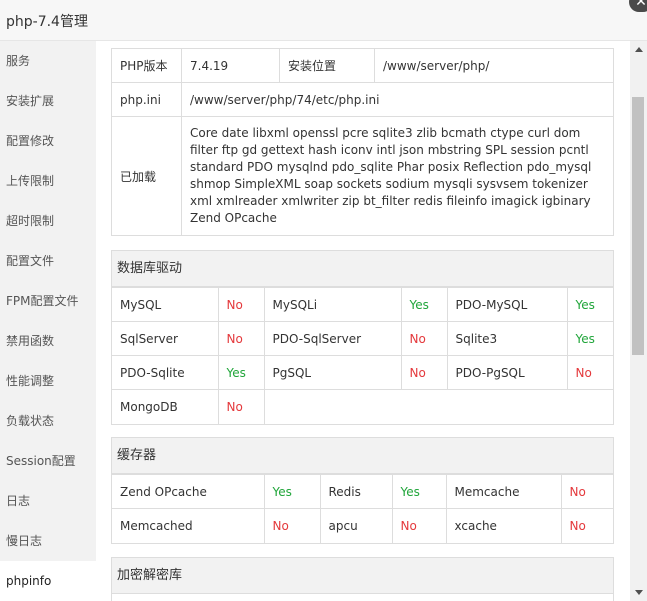  I want to click on php-version-value: 7.4.19, so click(230, 65).